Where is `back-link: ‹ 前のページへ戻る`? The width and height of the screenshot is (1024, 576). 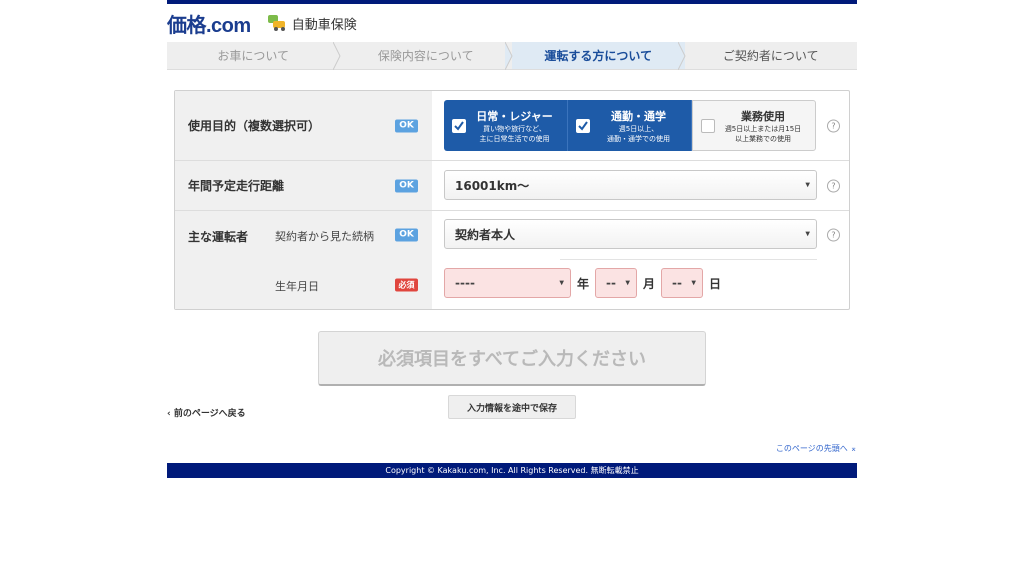
back-link: ‹ 前のページへ戻る is located at coordinates (206, 412).